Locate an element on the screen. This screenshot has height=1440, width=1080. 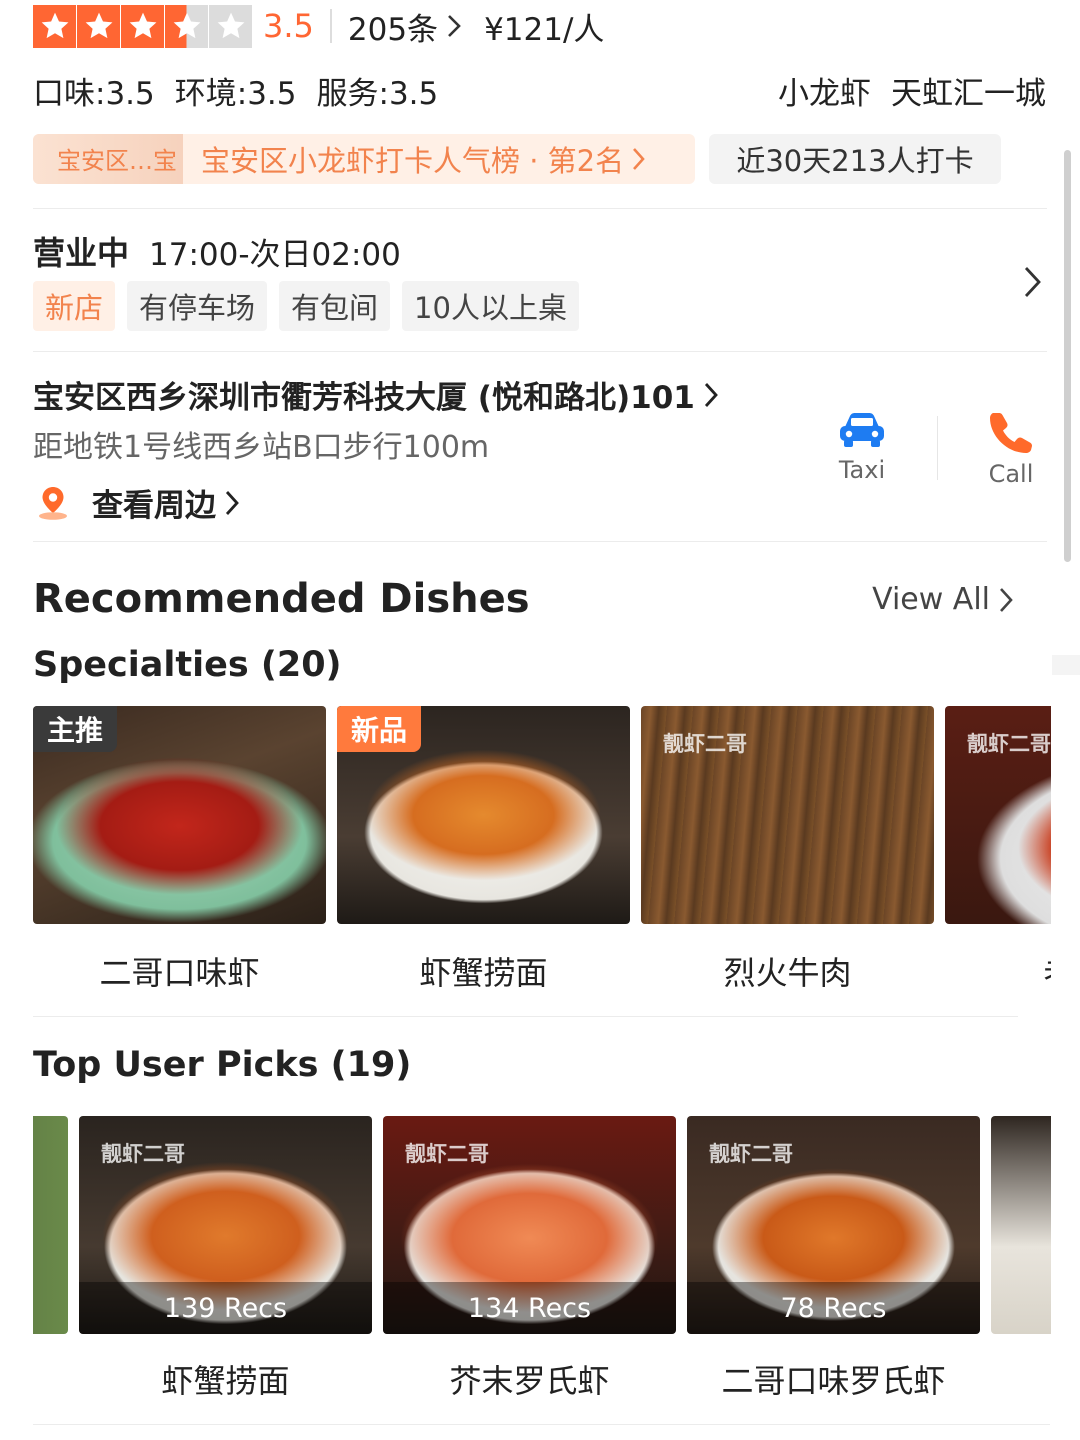
dish-card: 新品 虾蟹捞面 is located at coordinates (483, 850).